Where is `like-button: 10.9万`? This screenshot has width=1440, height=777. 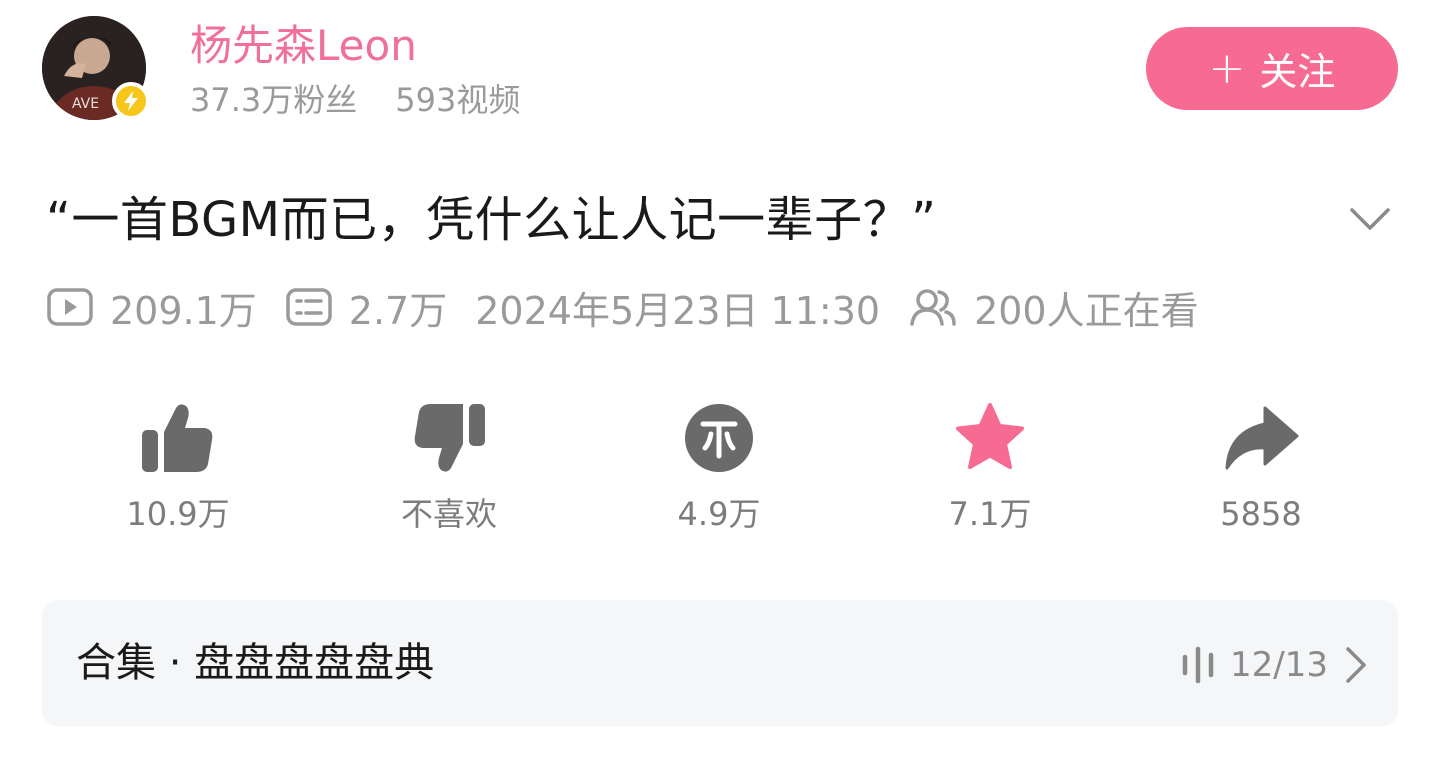
like-button: 10.9万 is located at coordinates (178, 467).